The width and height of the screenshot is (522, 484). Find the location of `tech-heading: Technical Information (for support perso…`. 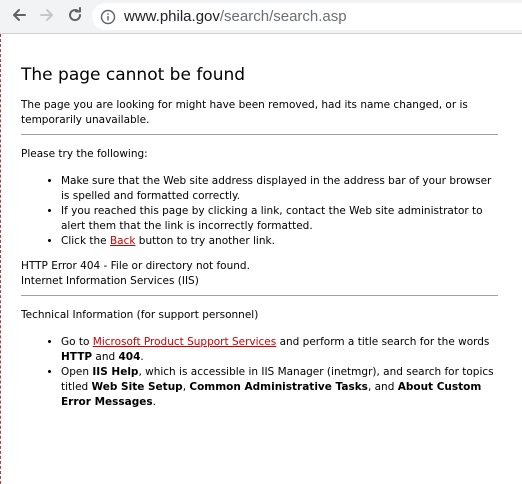

tech-heading: Technical Information (for support perso… is located at coordinates (140, 315).